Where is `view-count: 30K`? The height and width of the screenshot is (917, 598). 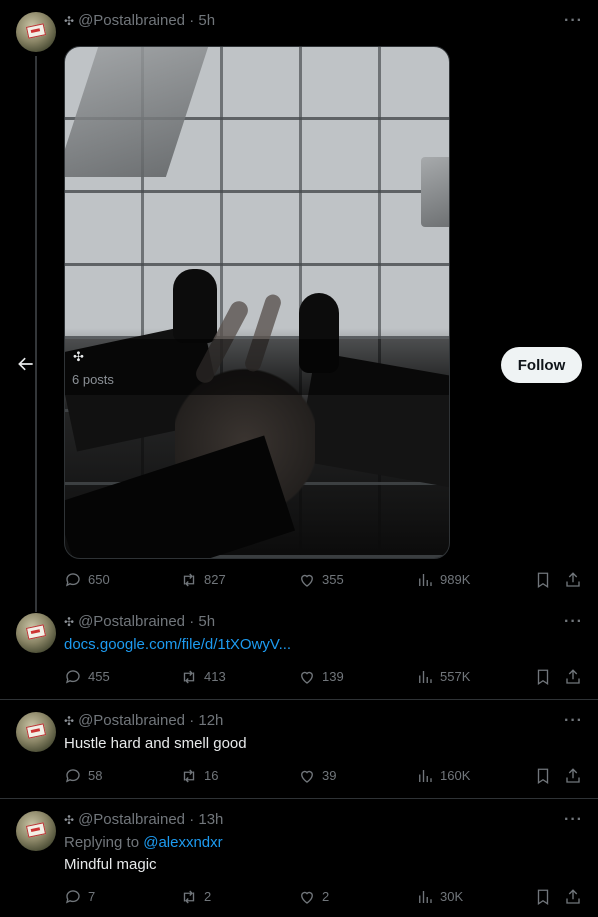
view-count: 30K is located at coordinates (452, 896).